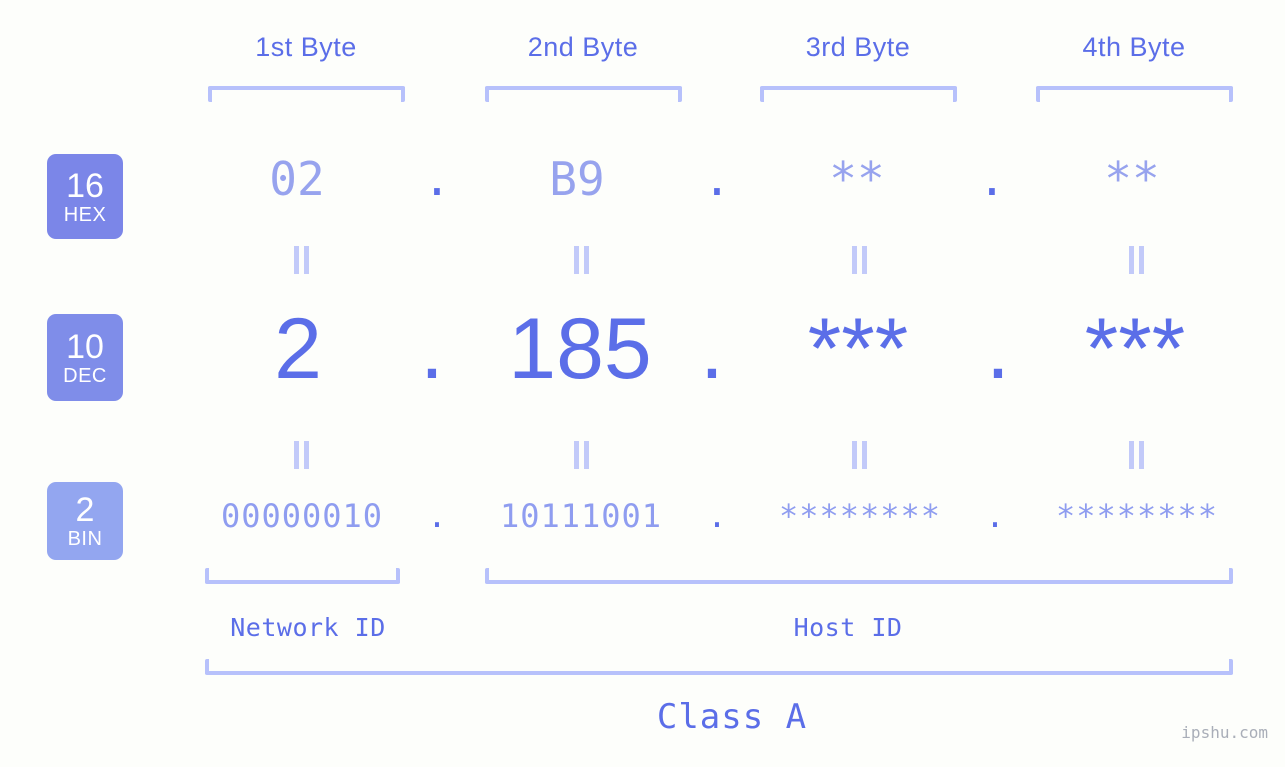 The width and height of the screenshot is (1285, 767). I want to click on base-badge-dec: 10 DEC, so click(85, 357).